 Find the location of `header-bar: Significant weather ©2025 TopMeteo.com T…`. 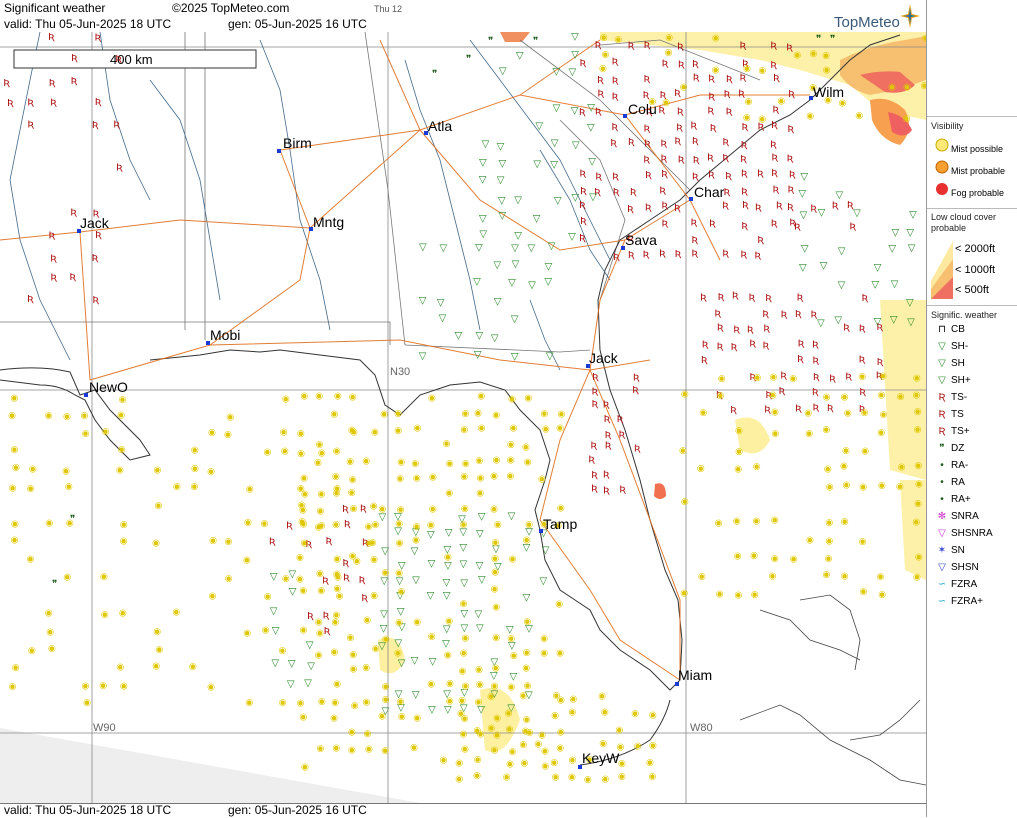

header-bar: Significant weather ©2025 TopMeteo.com T… is located at coordinates (463, 16).